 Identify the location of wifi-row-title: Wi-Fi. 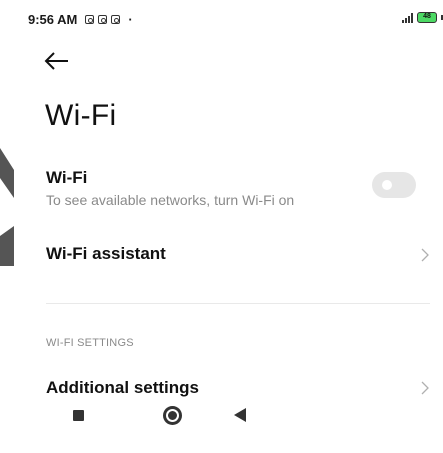
(67, 177).